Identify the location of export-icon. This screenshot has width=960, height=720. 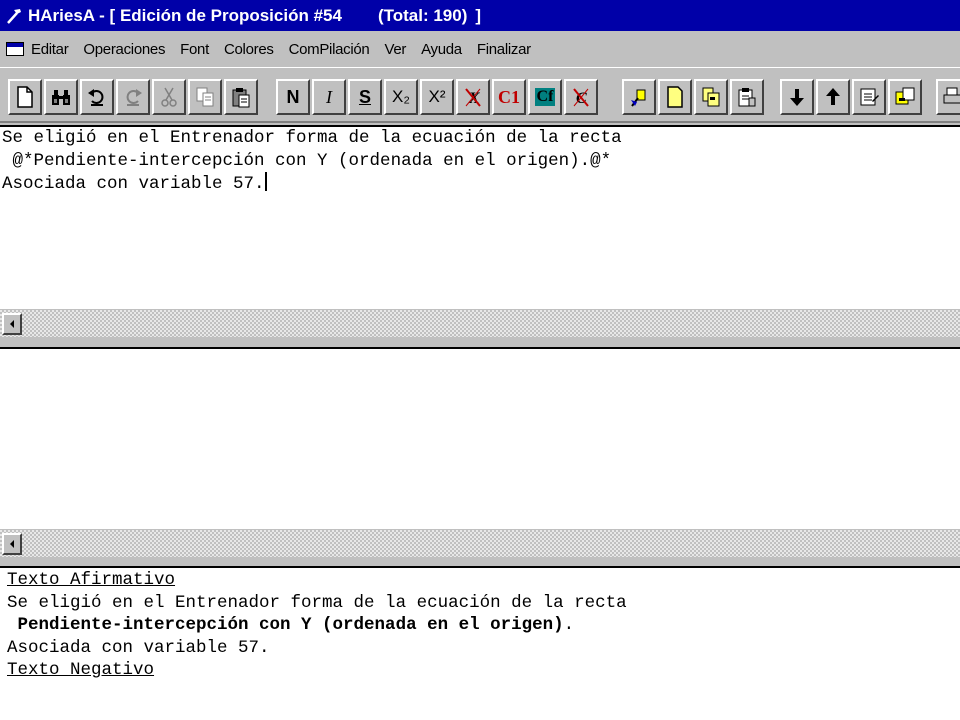
(905, 96).